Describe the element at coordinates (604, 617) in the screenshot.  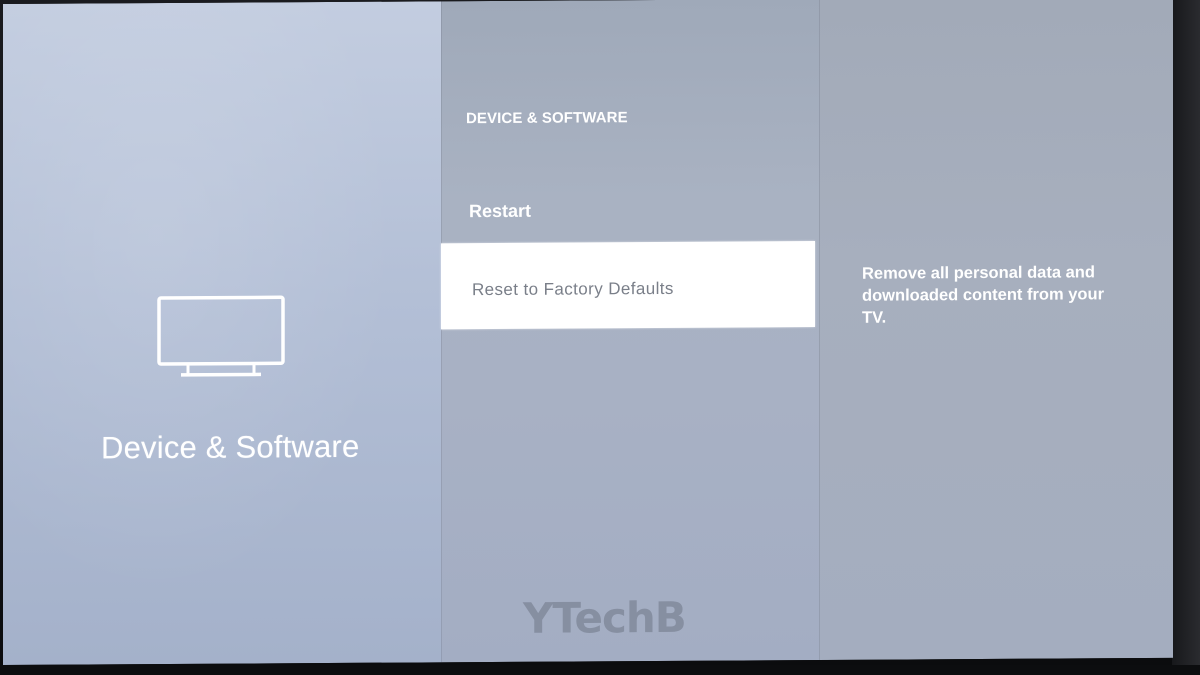
I see `watermark: YTechB` at that location.